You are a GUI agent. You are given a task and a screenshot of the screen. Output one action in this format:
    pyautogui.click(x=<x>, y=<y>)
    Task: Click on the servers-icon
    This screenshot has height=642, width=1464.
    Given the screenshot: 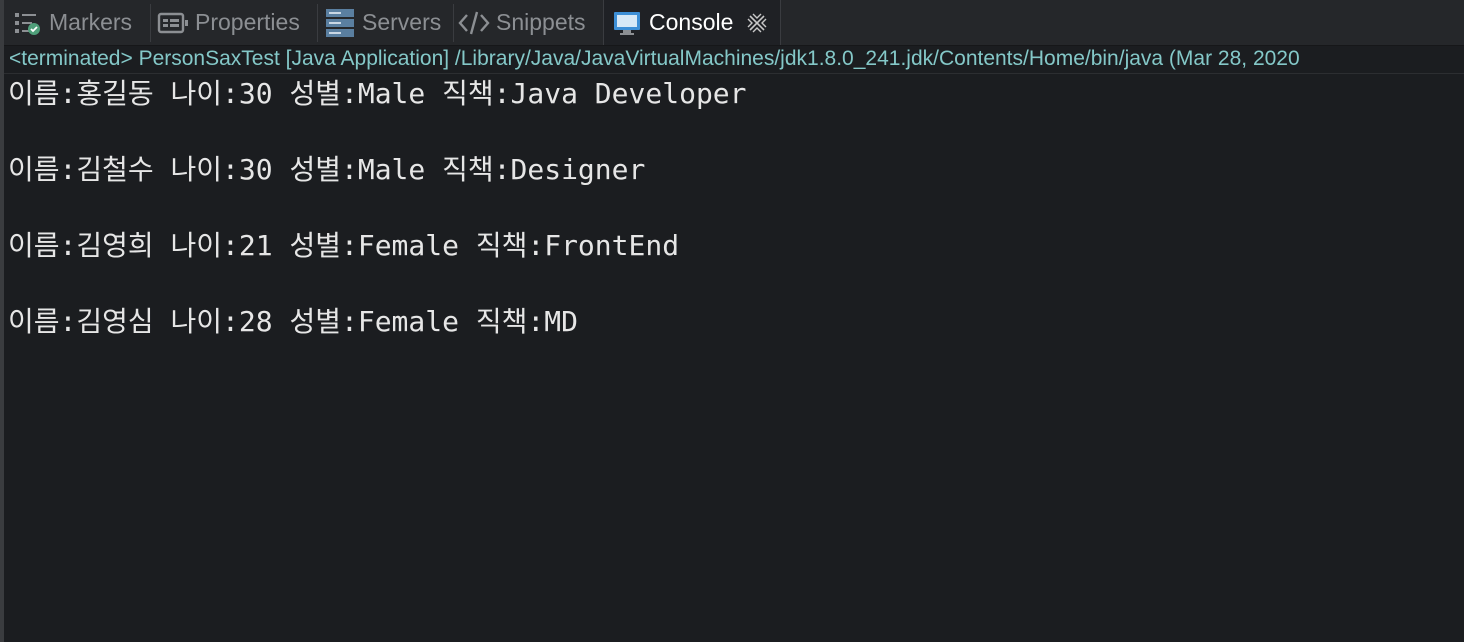 What is the action you would take?
    pyautogui.click(x=340, y=23)
    